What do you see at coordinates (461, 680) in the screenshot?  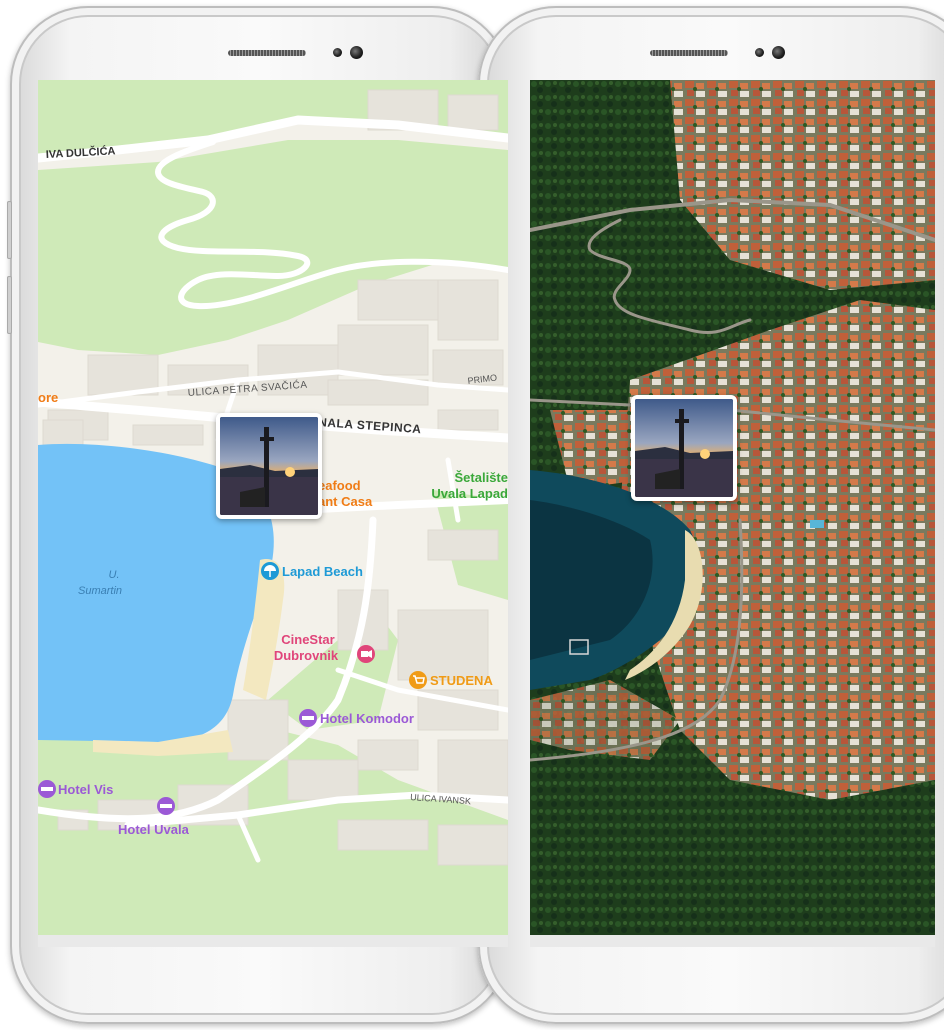 I see `shop-label: STUDENA` at bounding box center [461, 680].